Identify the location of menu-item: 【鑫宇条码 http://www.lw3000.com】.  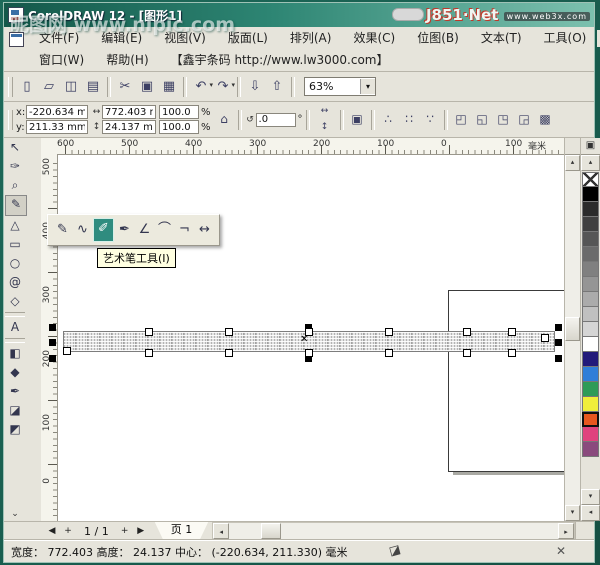
(280, 60).